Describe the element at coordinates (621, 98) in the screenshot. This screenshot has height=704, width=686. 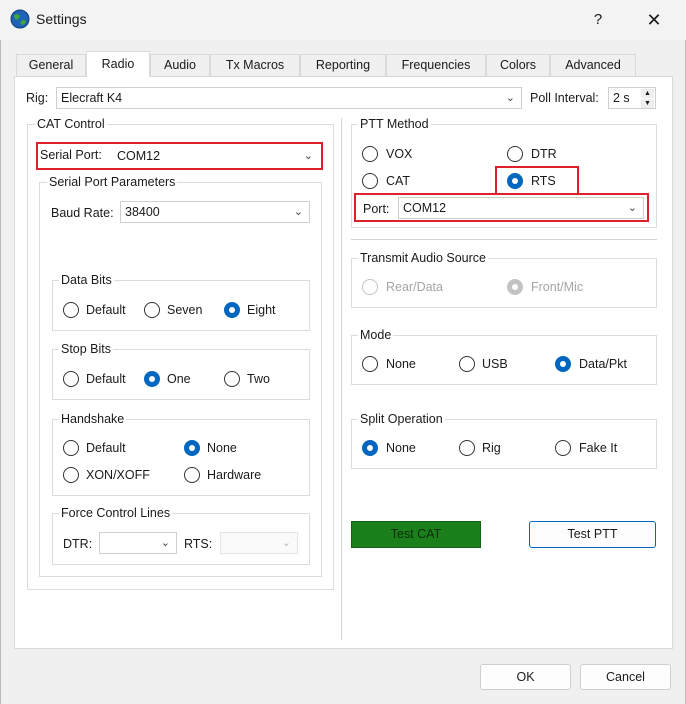
I see `poll-interval-value: 2 s` at that location.